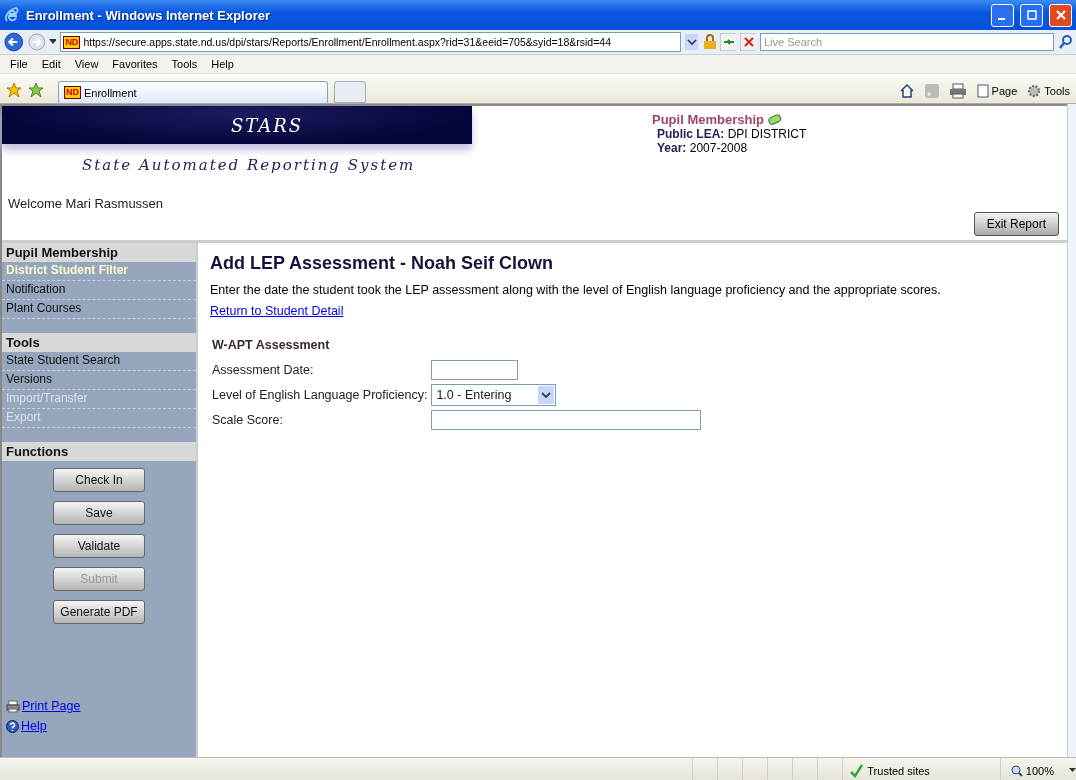  What do you see at coordinates (718, 148) in the screenshot?
I see `year-value: 2007-2008` at bounding box center [718, 148].